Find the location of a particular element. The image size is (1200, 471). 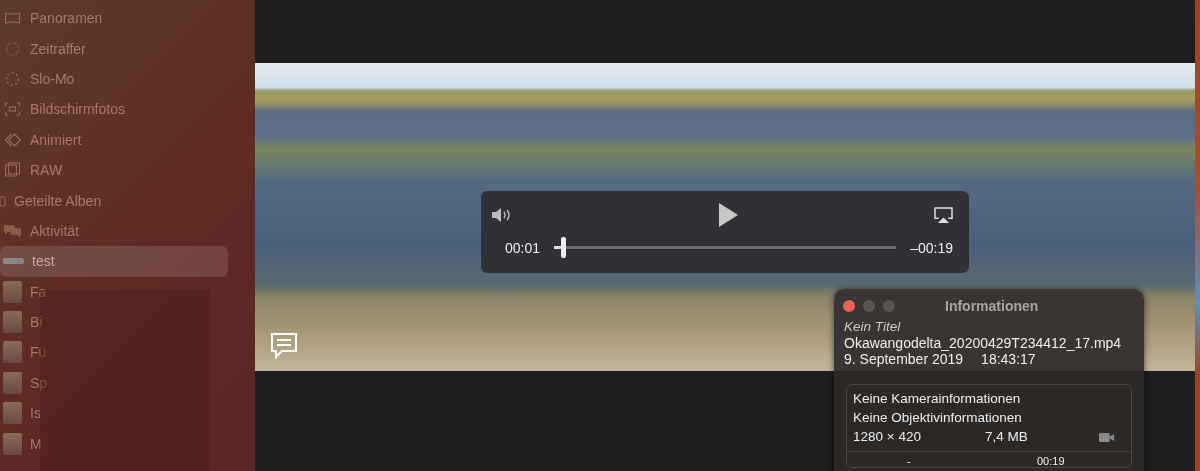

elapsed-time: 00:01 is located at coordinates (523, 247).